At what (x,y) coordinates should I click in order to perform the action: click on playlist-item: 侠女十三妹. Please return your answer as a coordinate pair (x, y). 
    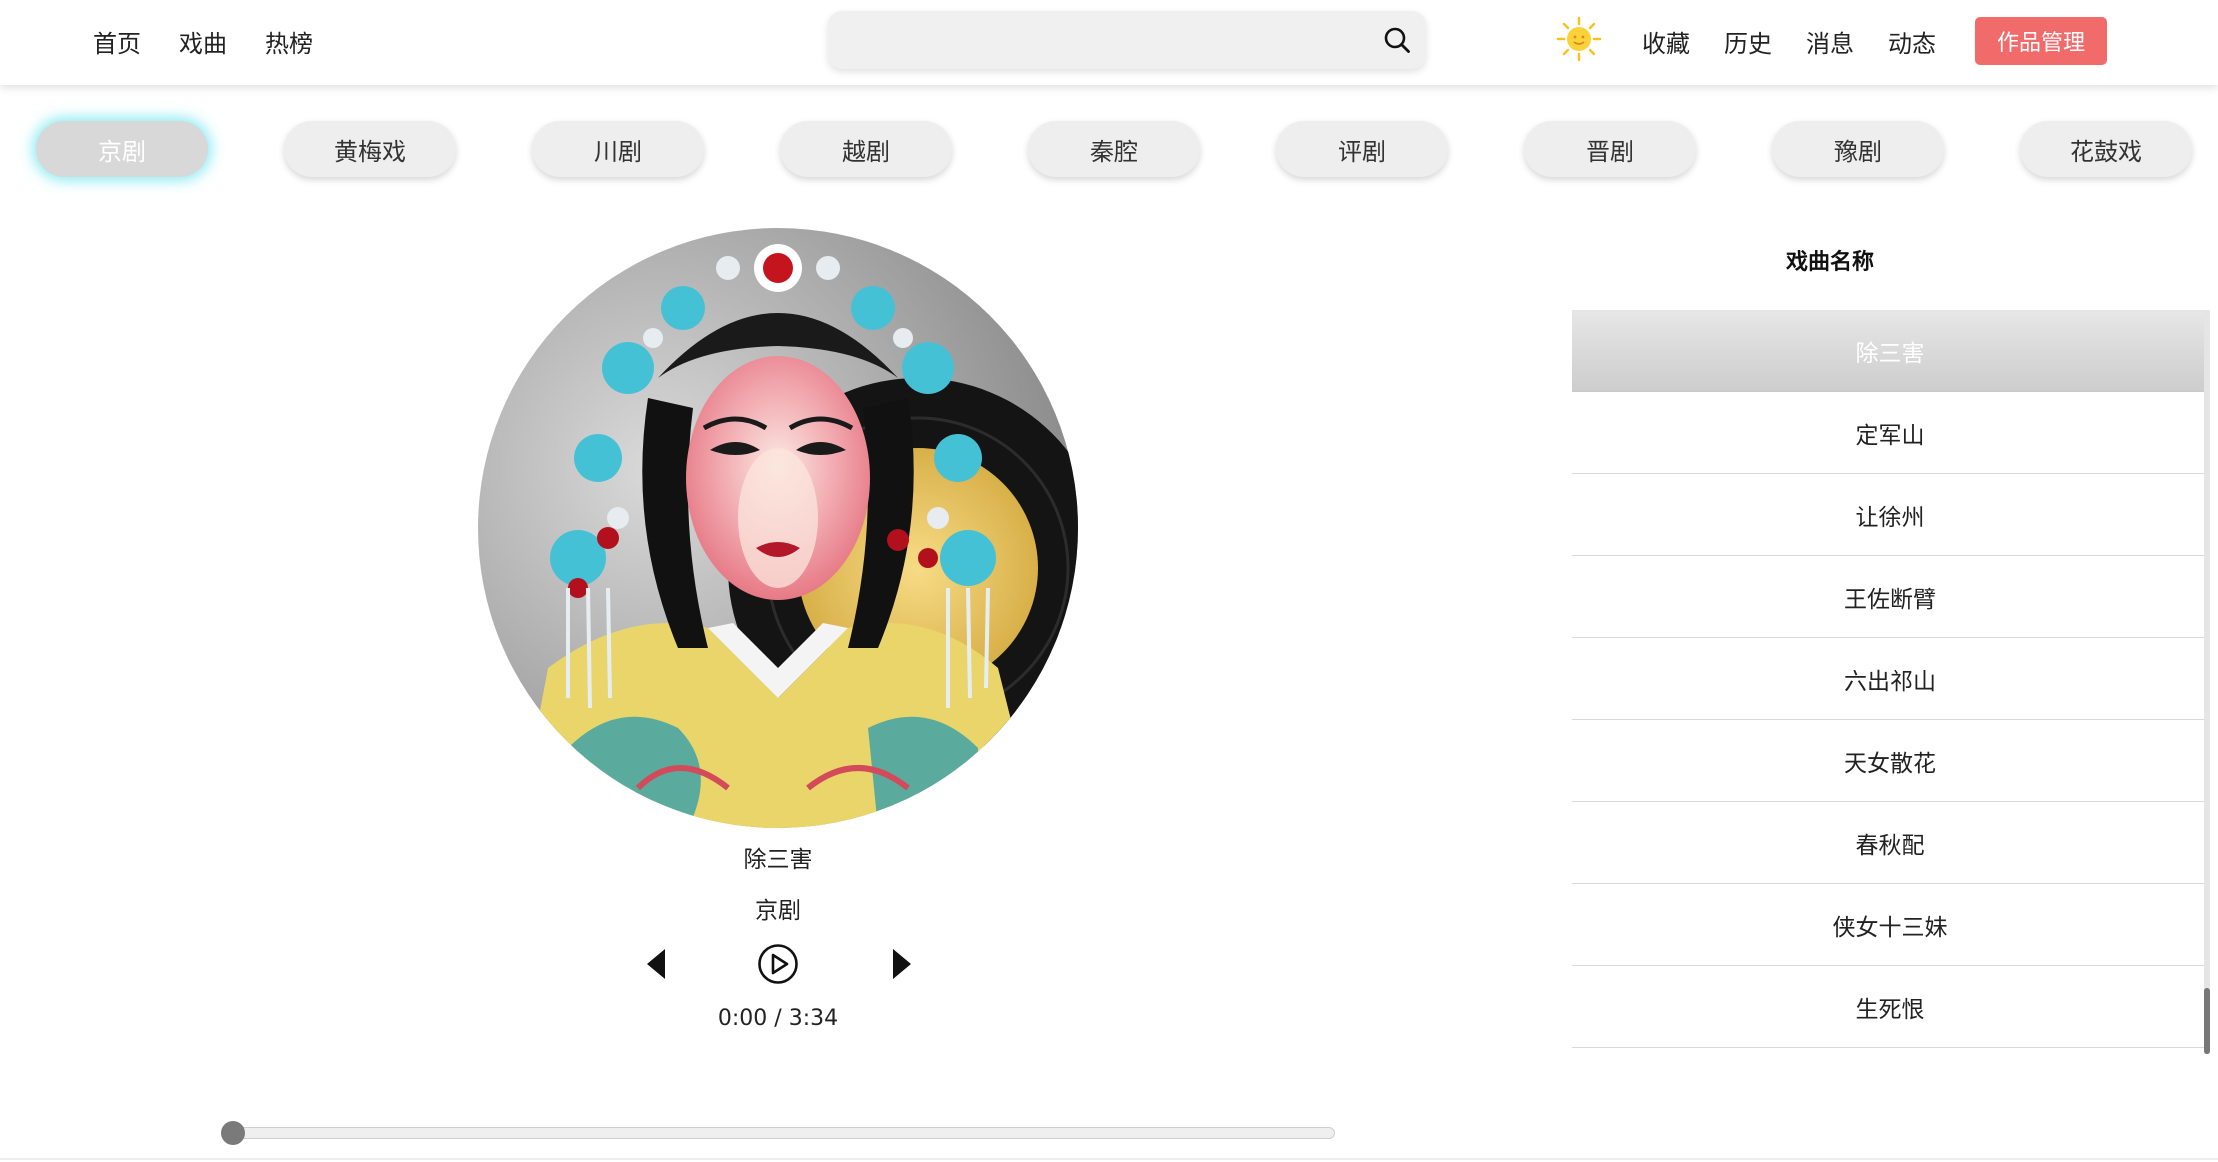
    Looking at the image, I should click on (1890, 925).